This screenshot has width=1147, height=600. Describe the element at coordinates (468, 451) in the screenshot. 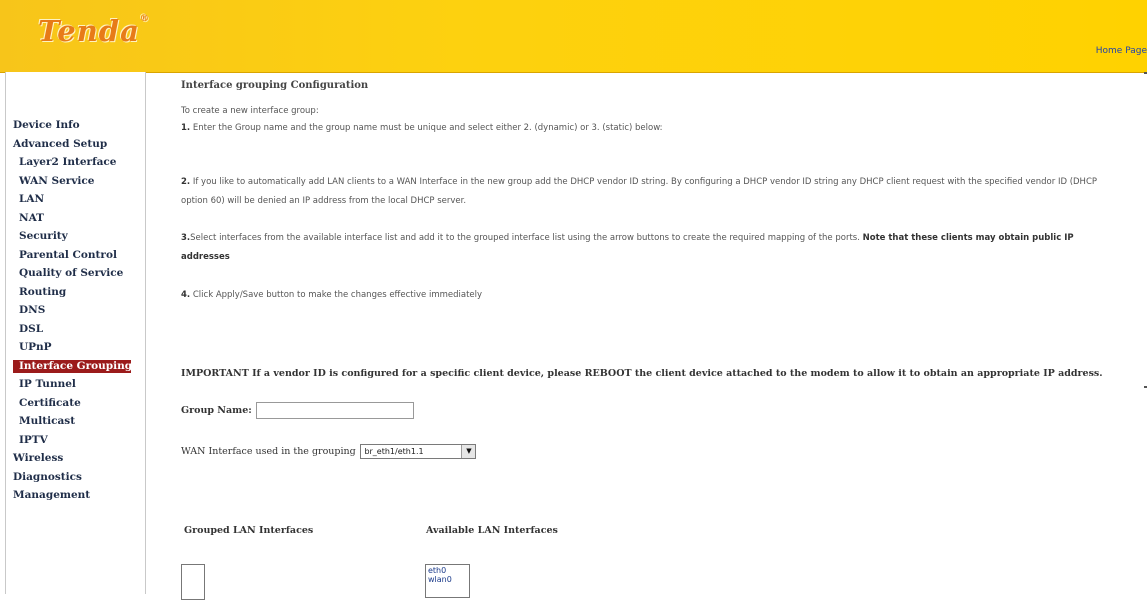

I see `dropdown-arrow-icon: ▼` at that location.